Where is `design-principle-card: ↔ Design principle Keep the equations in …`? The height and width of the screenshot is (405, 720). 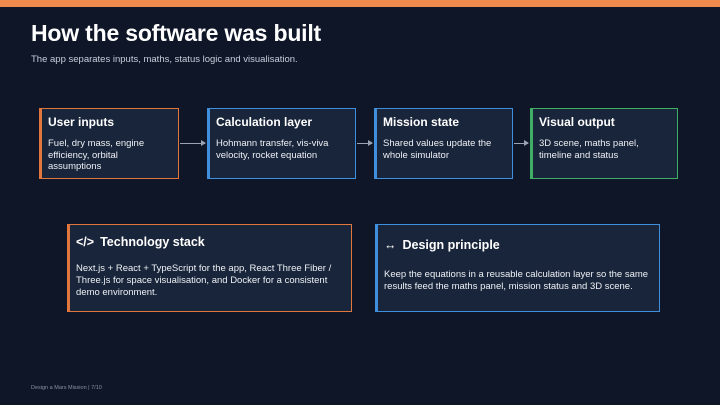
design-principle-card: ↔ Design principle Keep the equations in … is located at coordinates (517, 268).